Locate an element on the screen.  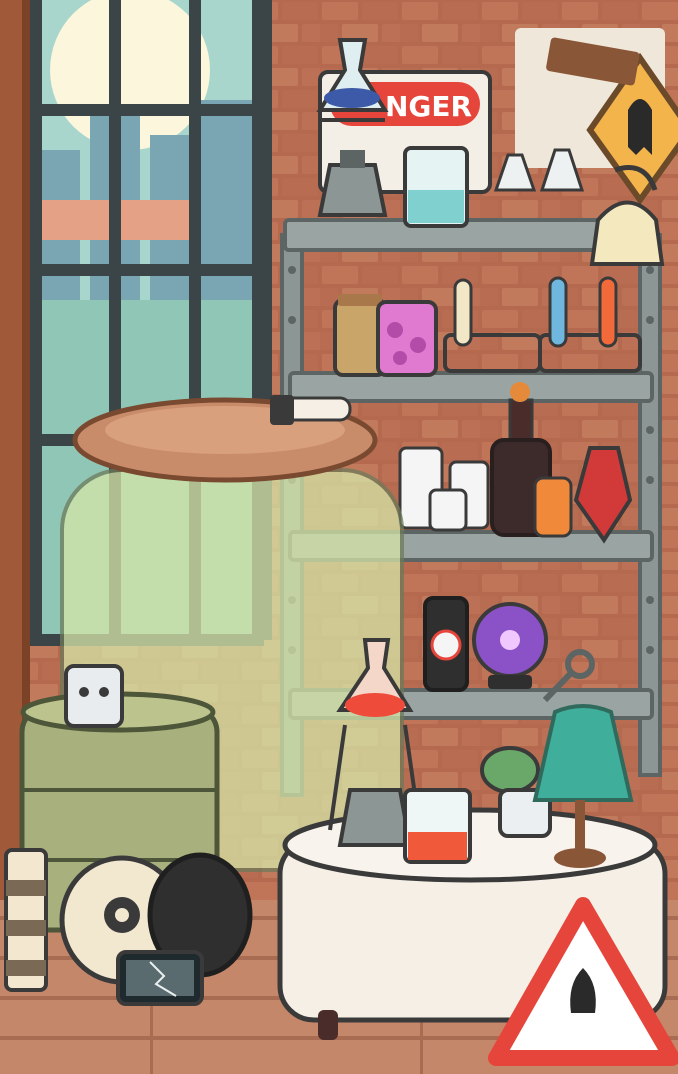
ghost-spray-can is located at coordinates (446, 644).